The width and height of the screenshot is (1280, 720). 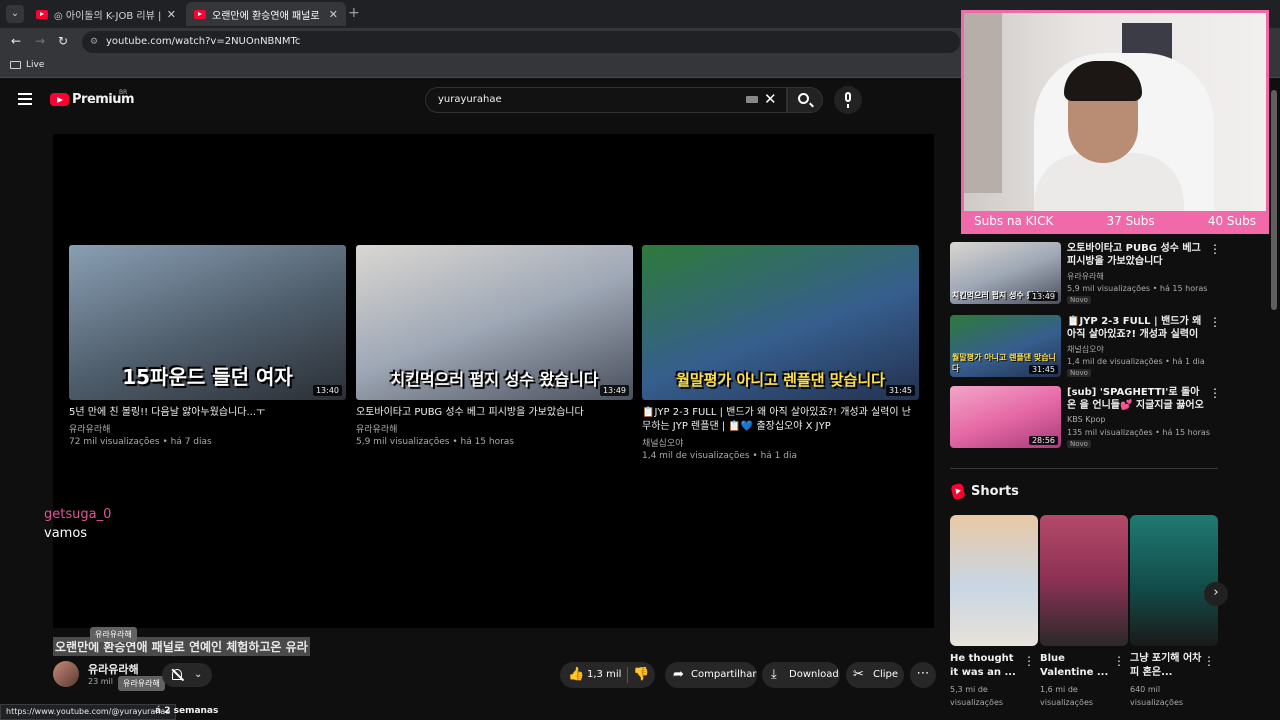 I want to click on thumbs-down-icon: 👎, so click(x=641, y=675).